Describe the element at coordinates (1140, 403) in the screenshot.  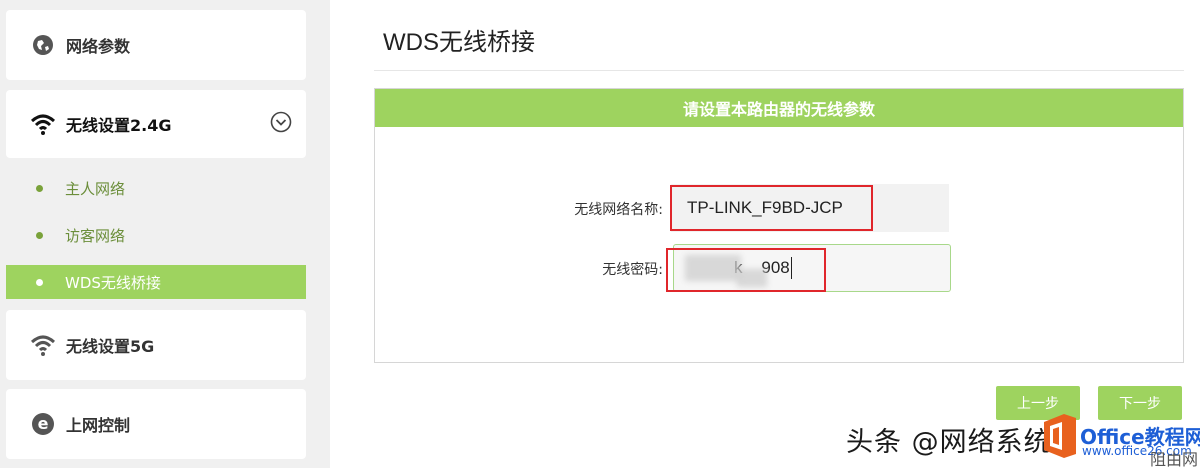
I see `next-step-button: 下一步` at that location.